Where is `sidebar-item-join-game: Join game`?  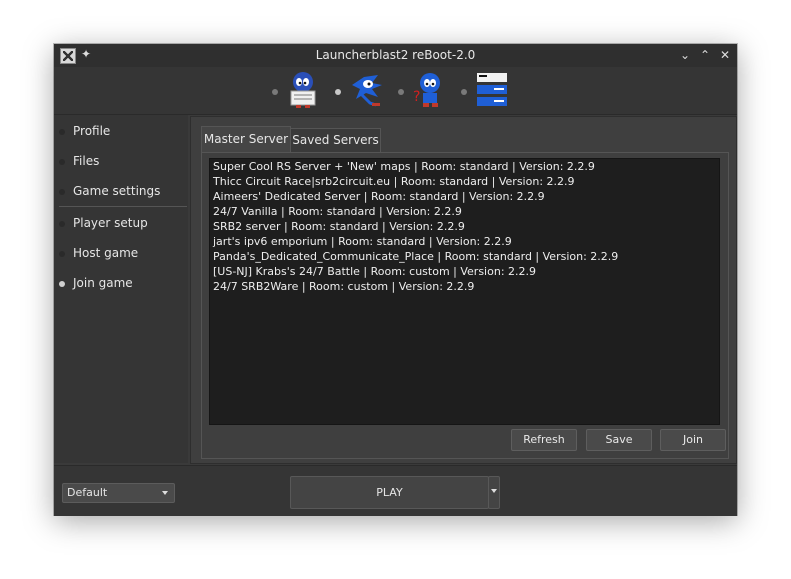 sidebar-item-join-game: Join game is located at coordinates (121, 284).